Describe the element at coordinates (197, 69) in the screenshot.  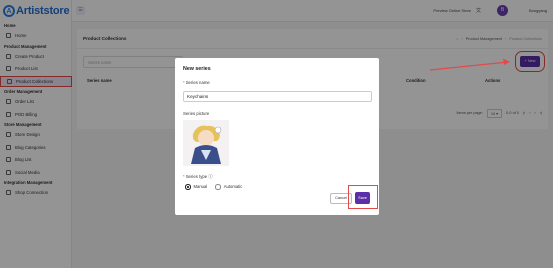
I see `dialog-title: New series` at that location.